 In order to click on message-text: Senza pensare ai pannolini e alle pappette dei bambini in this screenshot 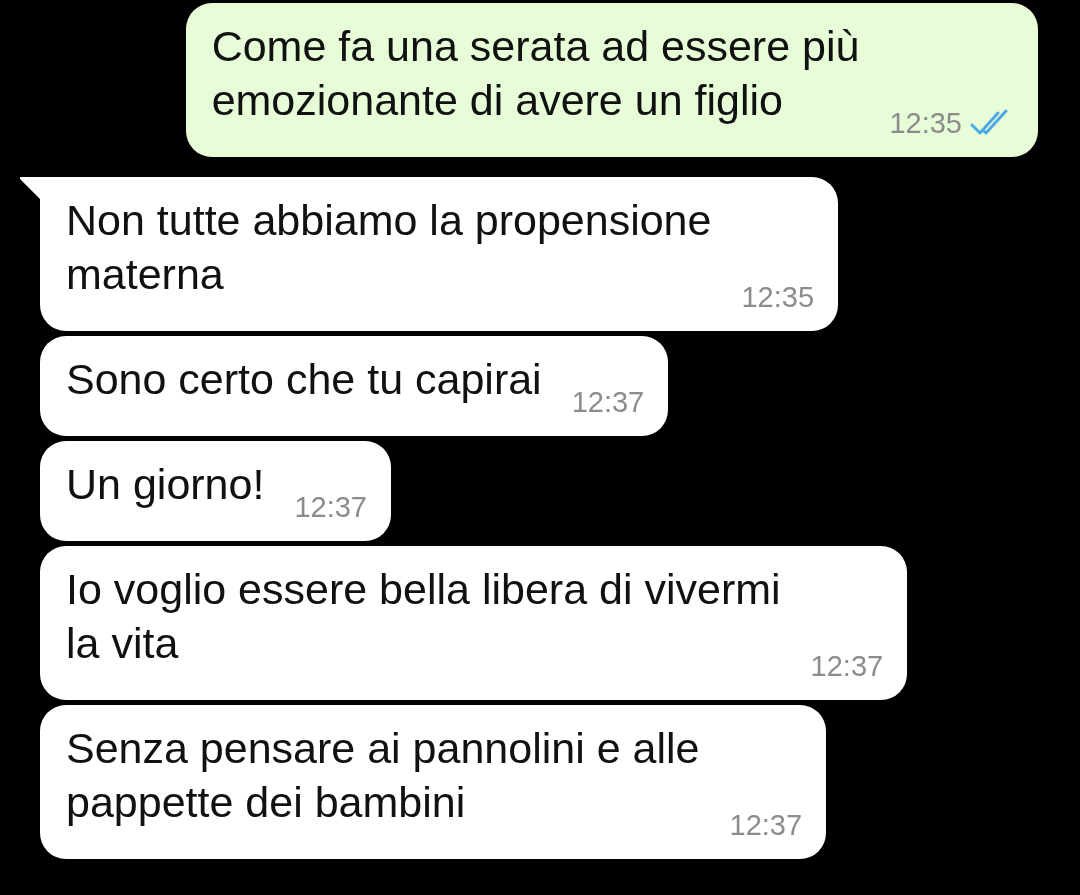, I will do `click(383, 775)`.